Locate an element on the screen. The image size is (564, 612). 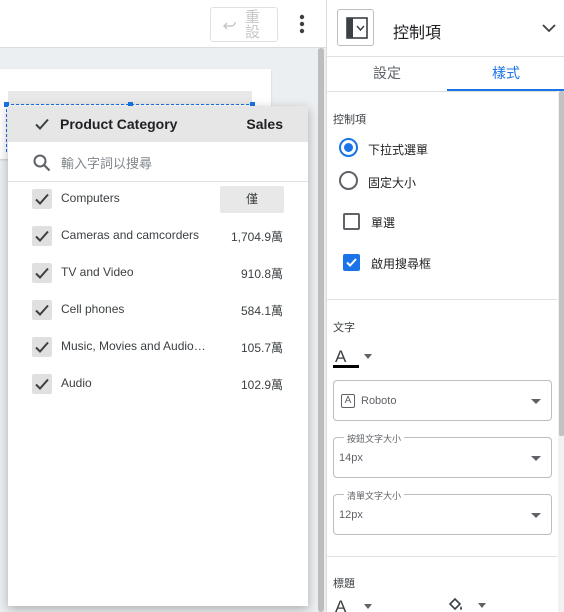
item-value: 584.1萬 is located at coordinates (261, 311).